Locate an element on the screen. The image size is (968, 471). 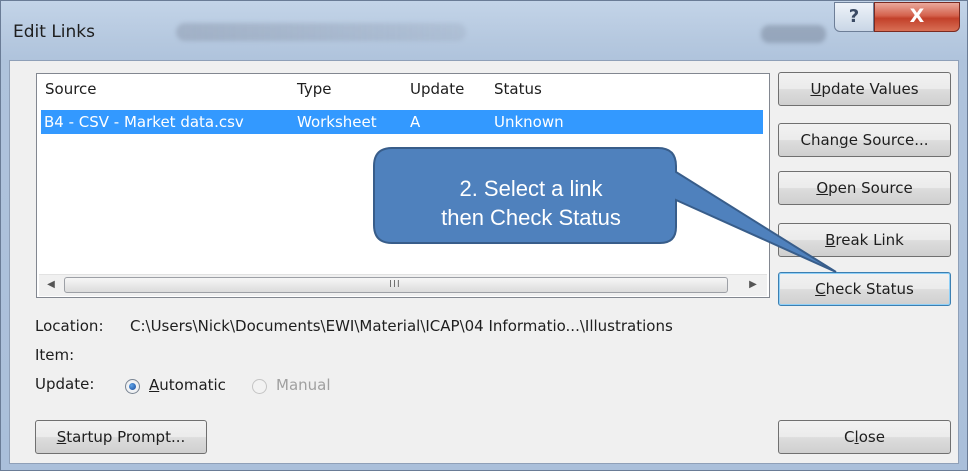
callout-line-1: 2. Select a link is located at coordinates (531, 188).